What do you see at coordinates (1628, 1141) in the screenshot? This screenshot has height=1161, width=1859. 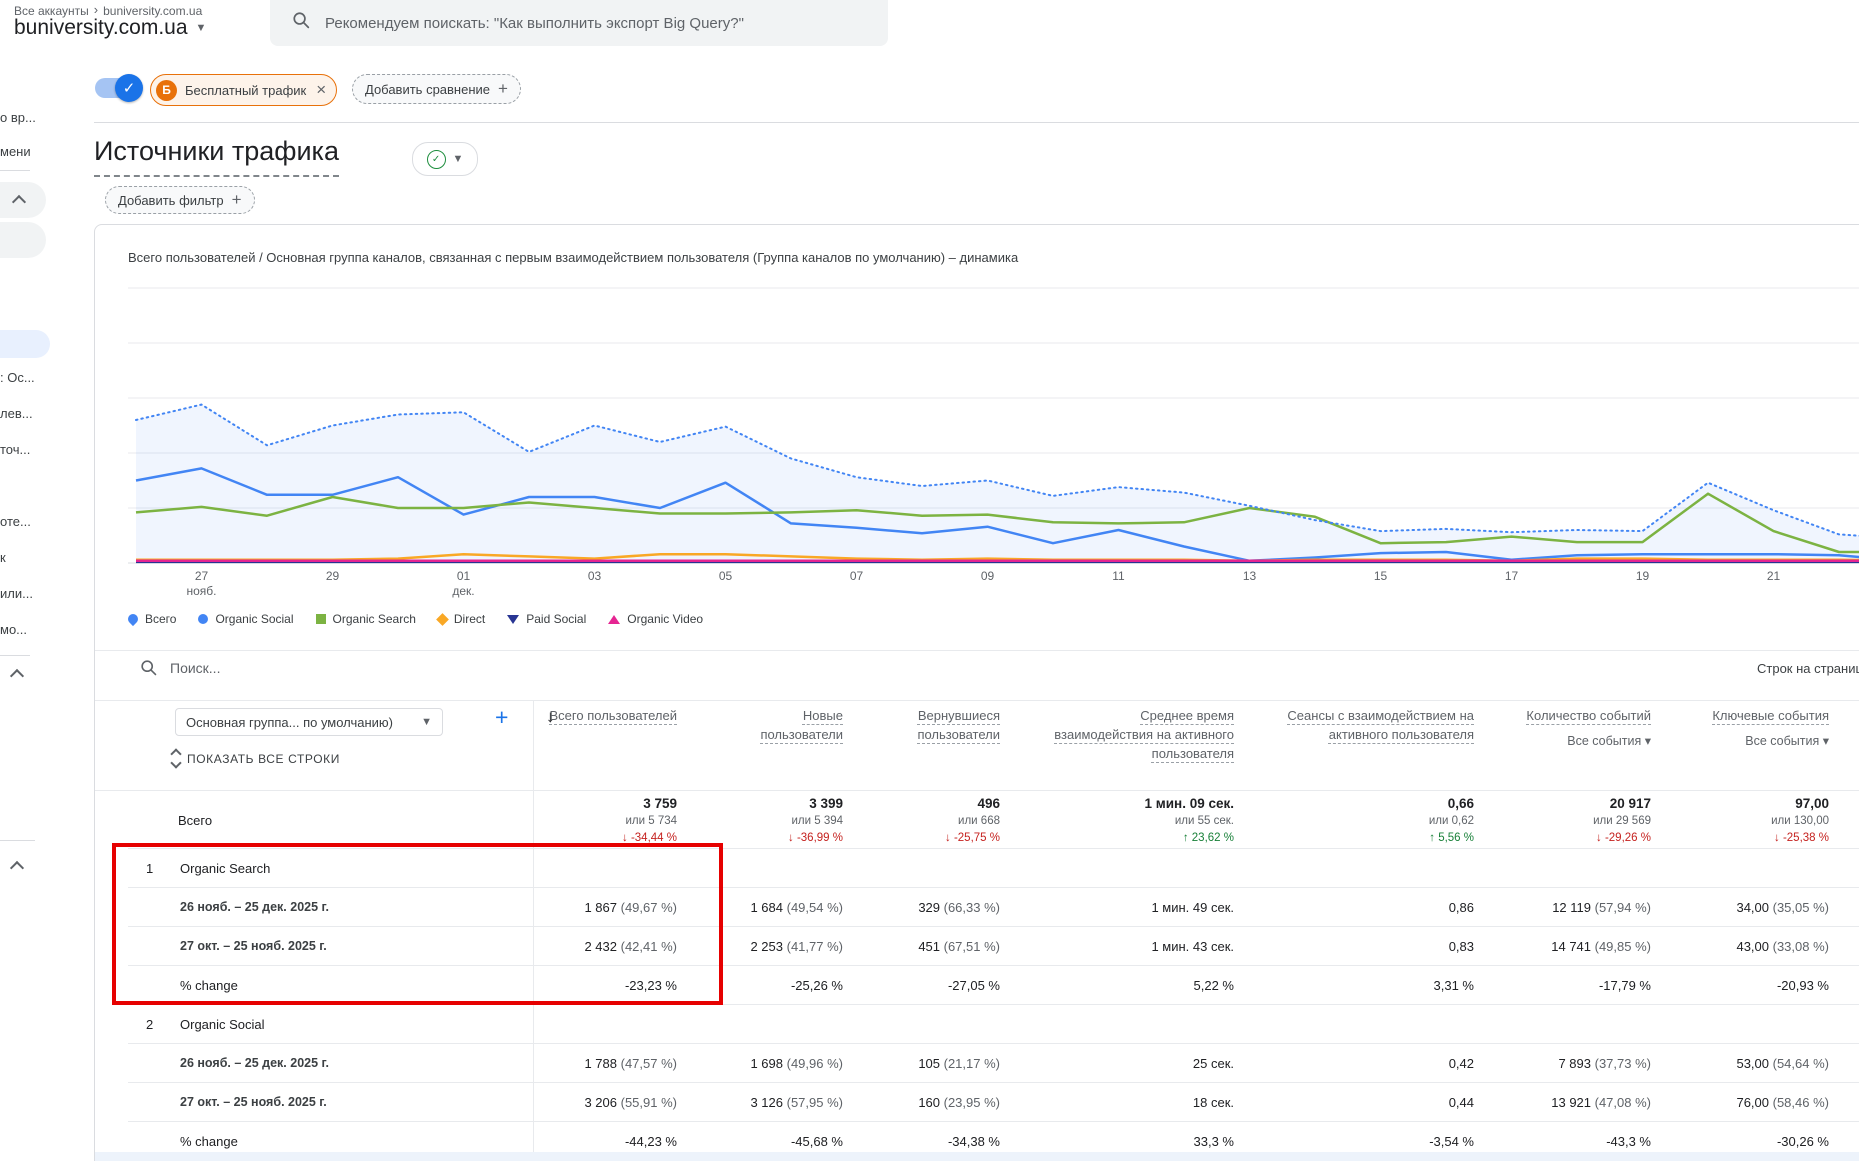 I see `metric-cell: -43,3 %` at bounding box center [1628, 1141].